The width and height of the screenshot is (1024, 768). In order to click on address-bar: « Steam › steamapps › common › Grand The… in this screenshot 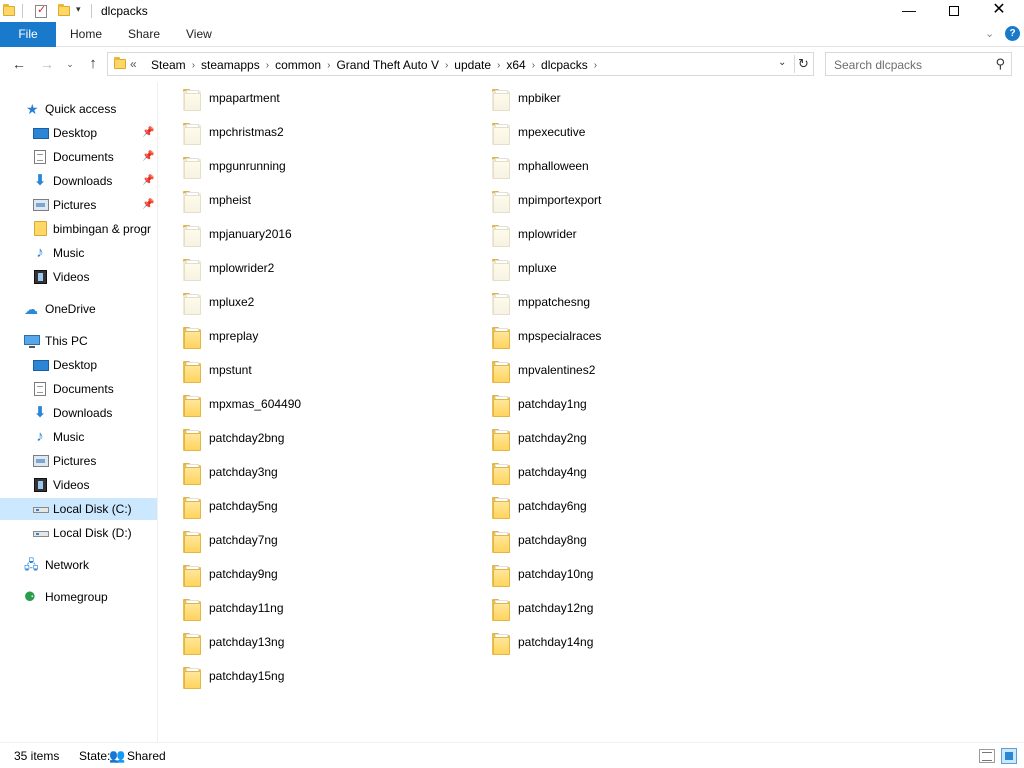, I will do `click(460, 64)`.